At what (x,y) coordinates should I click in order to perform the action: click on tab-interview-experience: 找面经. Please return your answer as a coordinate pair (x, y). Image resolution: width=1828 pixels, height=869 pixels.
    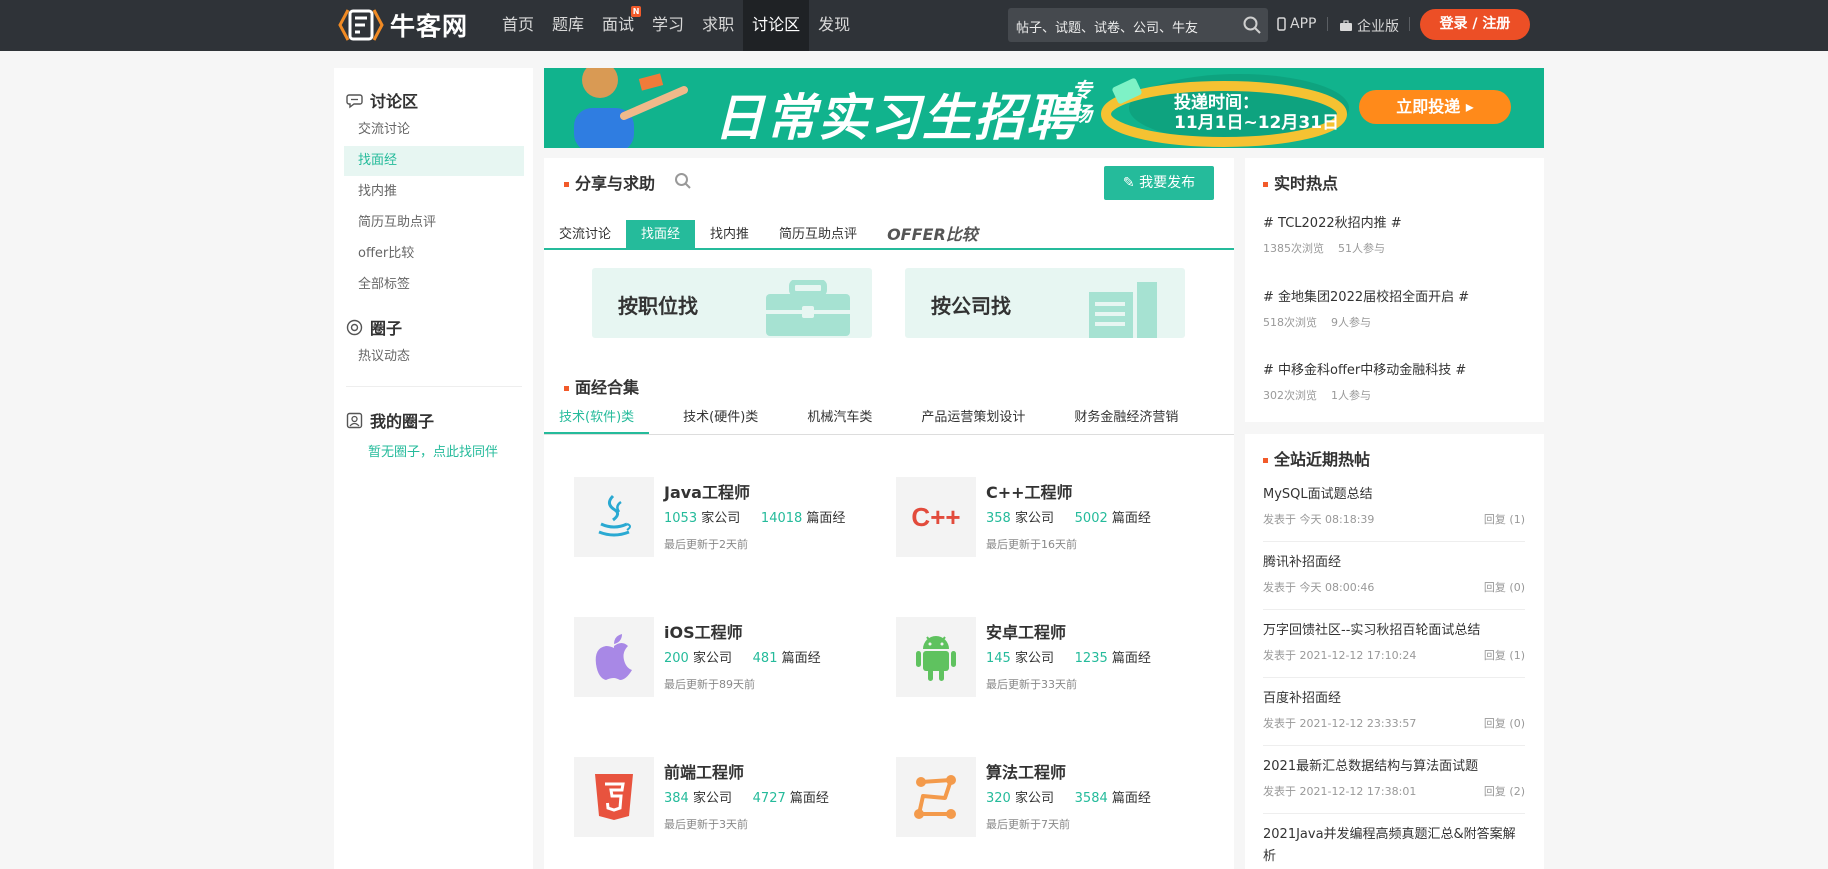
    Looking at the image, I should click on (661, 235).